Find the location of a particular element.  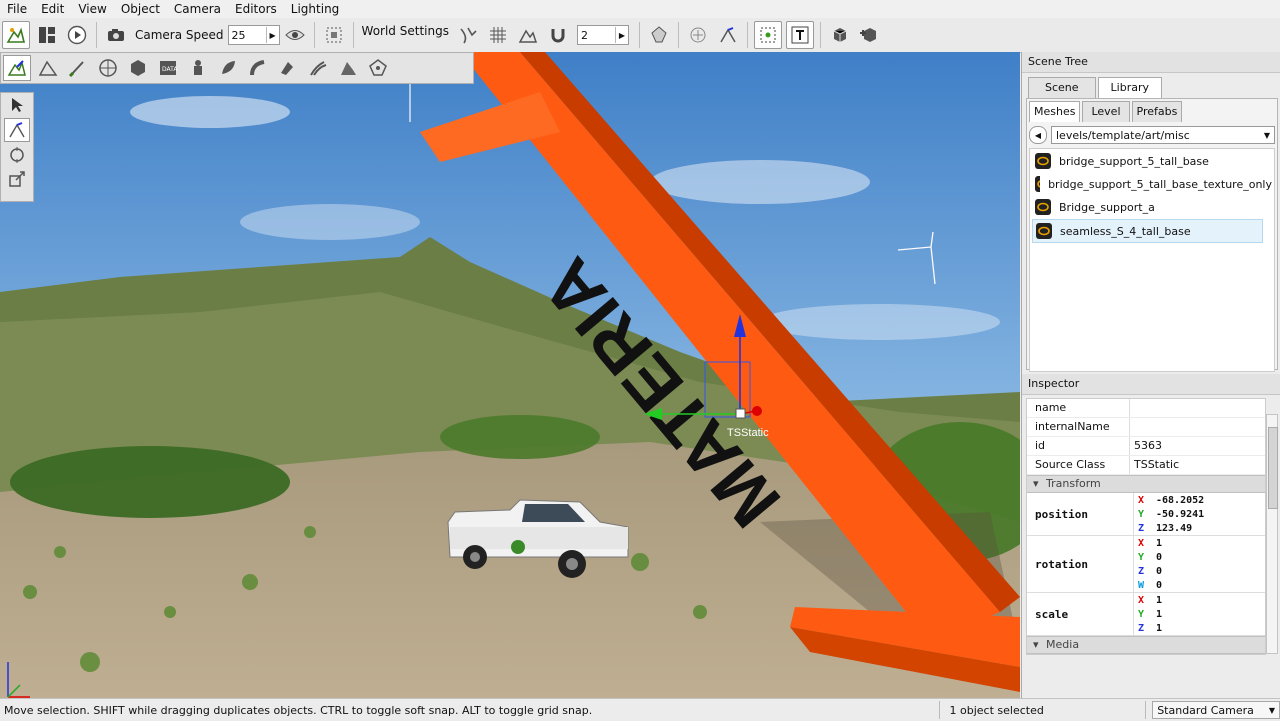

select-tool is located at coordinates (17, 105).